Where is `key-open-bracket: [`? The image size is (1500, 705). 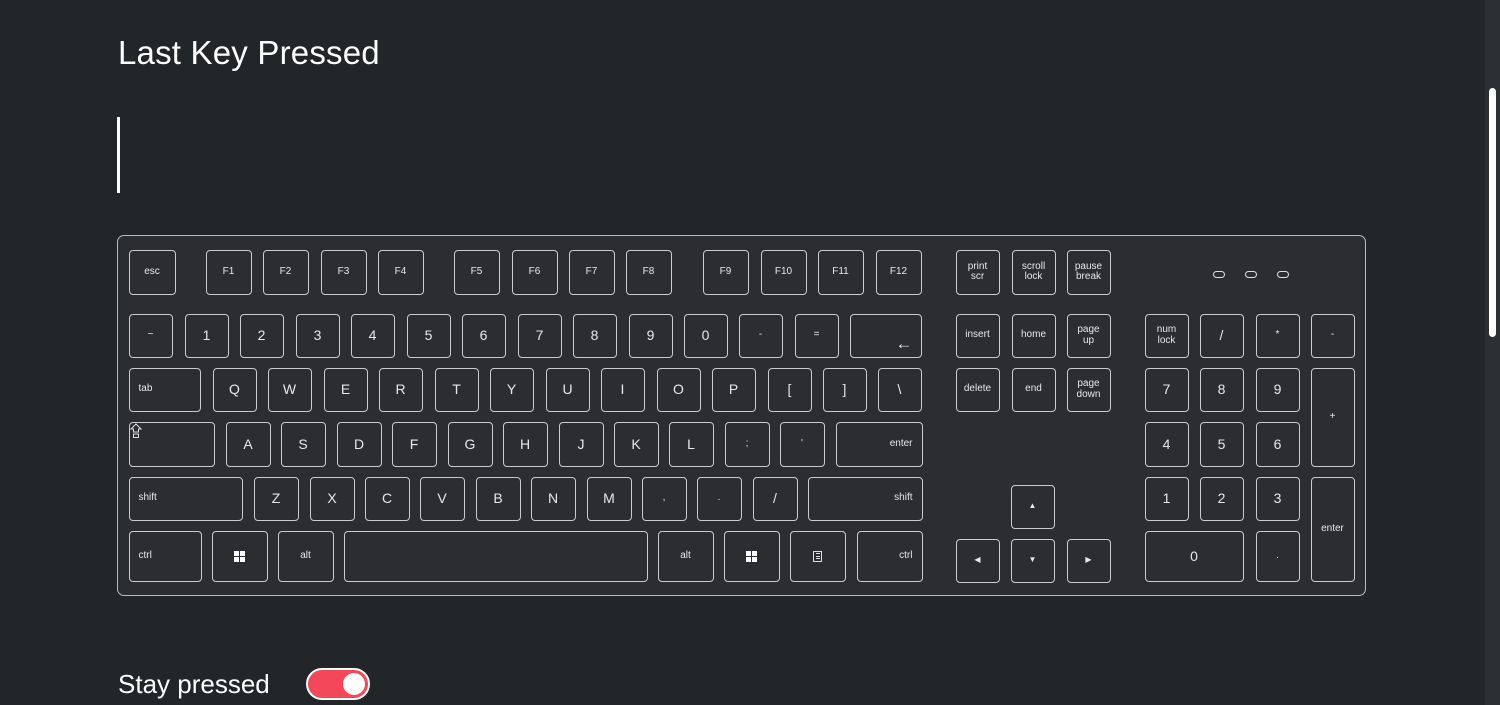 key-open-bracket: [ is located at coordinates (789, 389).